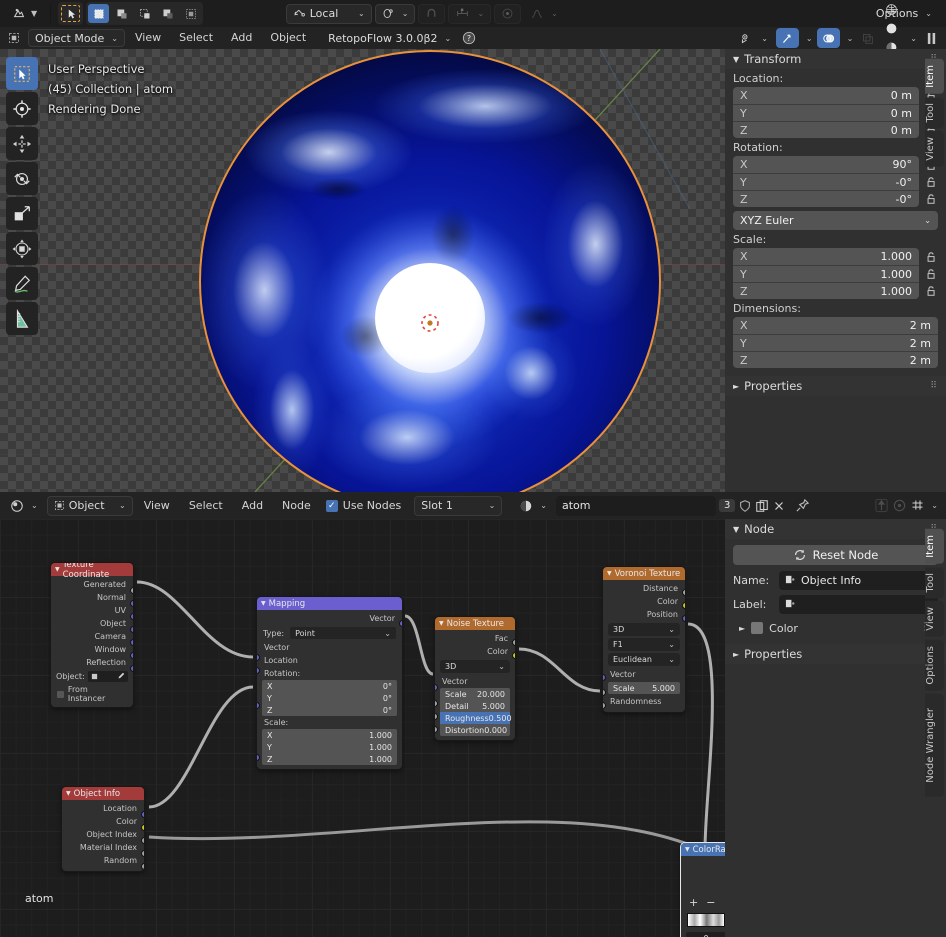 This screenshot has height=937, width=946. Describe the element at coordinates (513, 642) in the screenshot. I see `socket-fac` at that location.